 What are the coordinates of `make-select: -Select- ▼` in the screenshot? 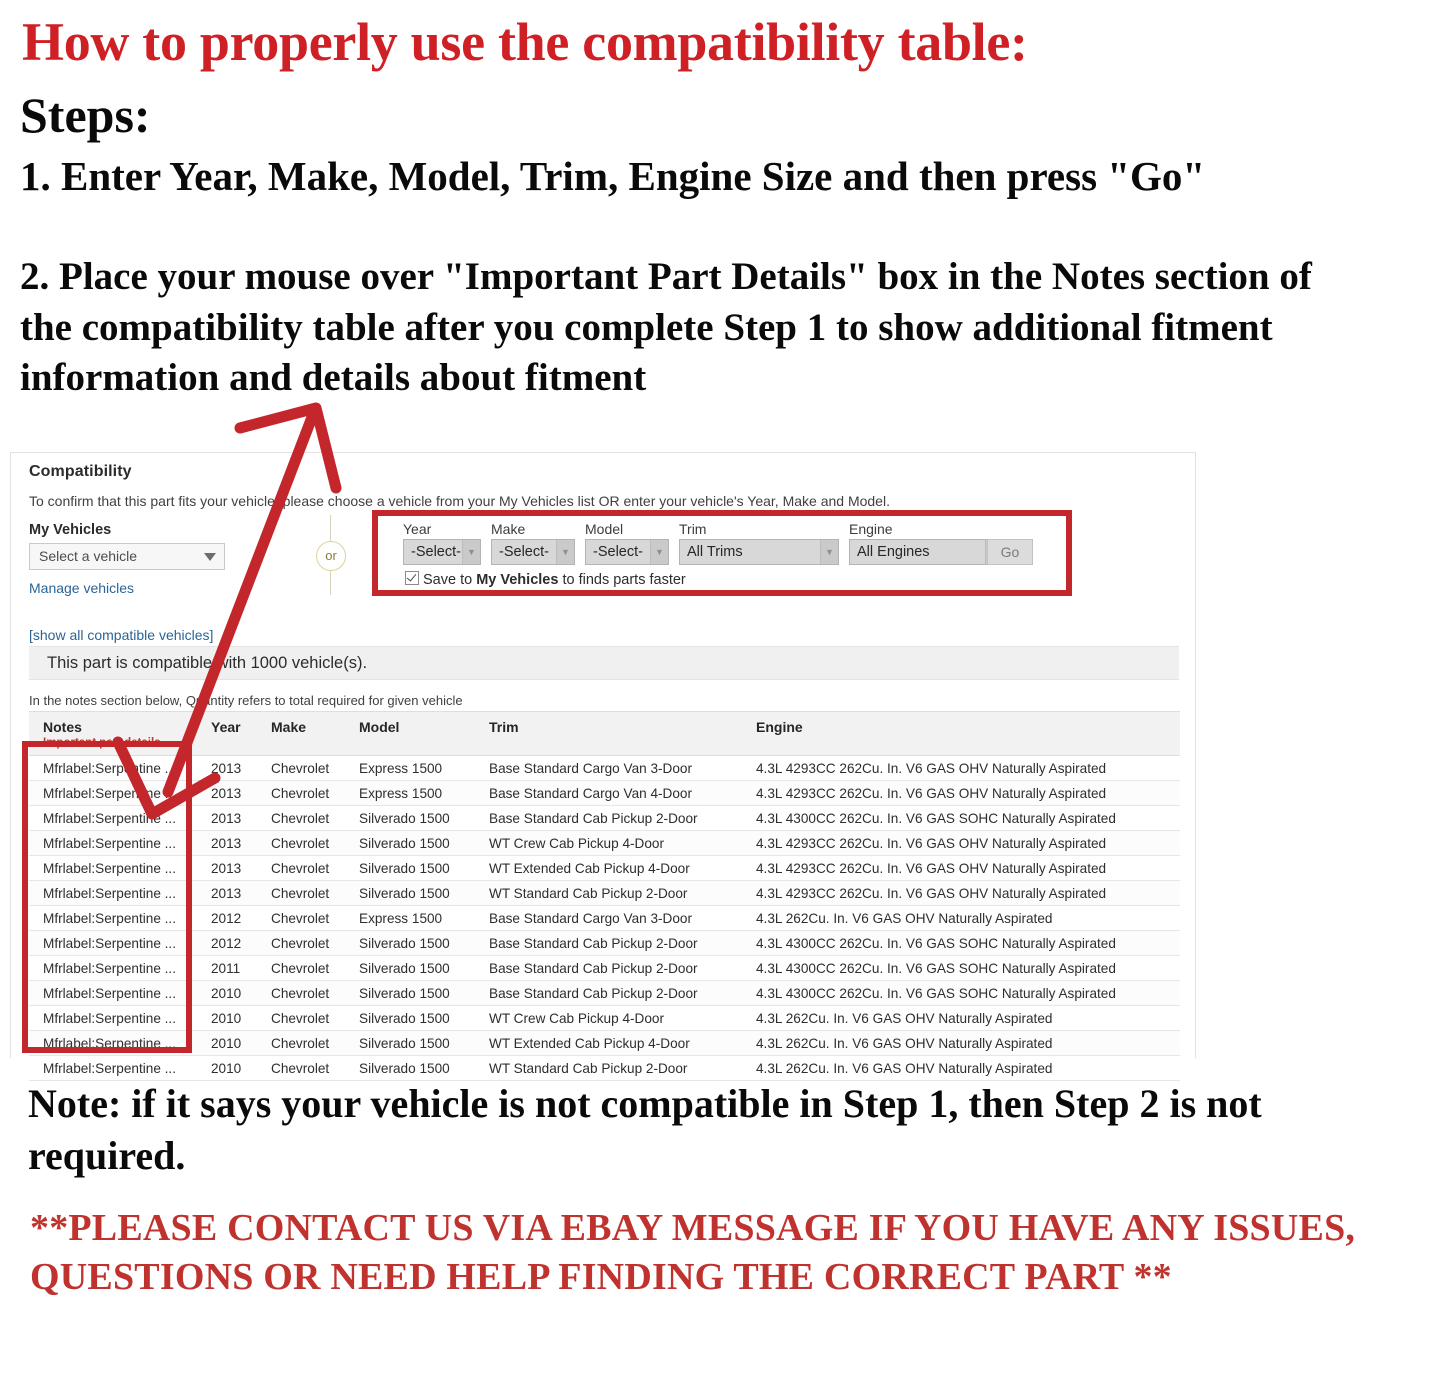 It's located at (533, 552).